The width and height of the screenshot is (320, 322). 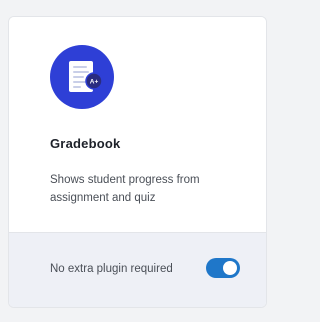 What do you see at coordinates (111, 269) in the screenshot?
I see `footer-status-text: No extra plugin required` at bounding box center [111, 269].